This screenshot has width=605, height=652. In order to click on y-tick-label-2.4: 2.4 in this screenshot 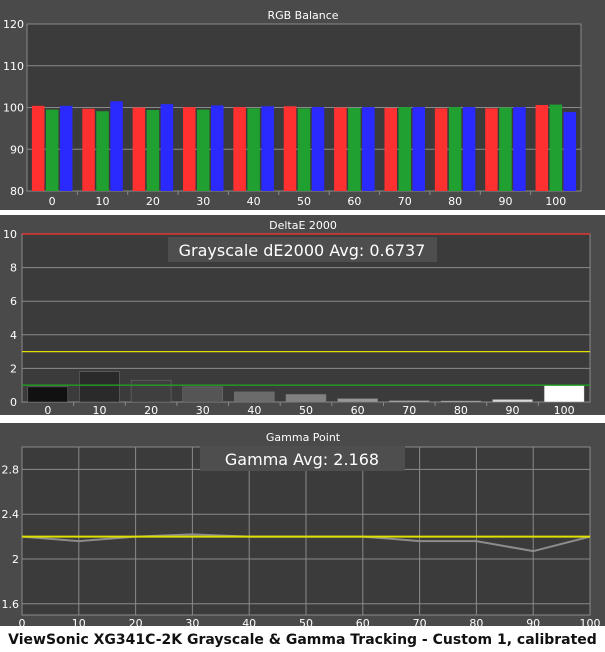, I will do `click(11, 514)`.